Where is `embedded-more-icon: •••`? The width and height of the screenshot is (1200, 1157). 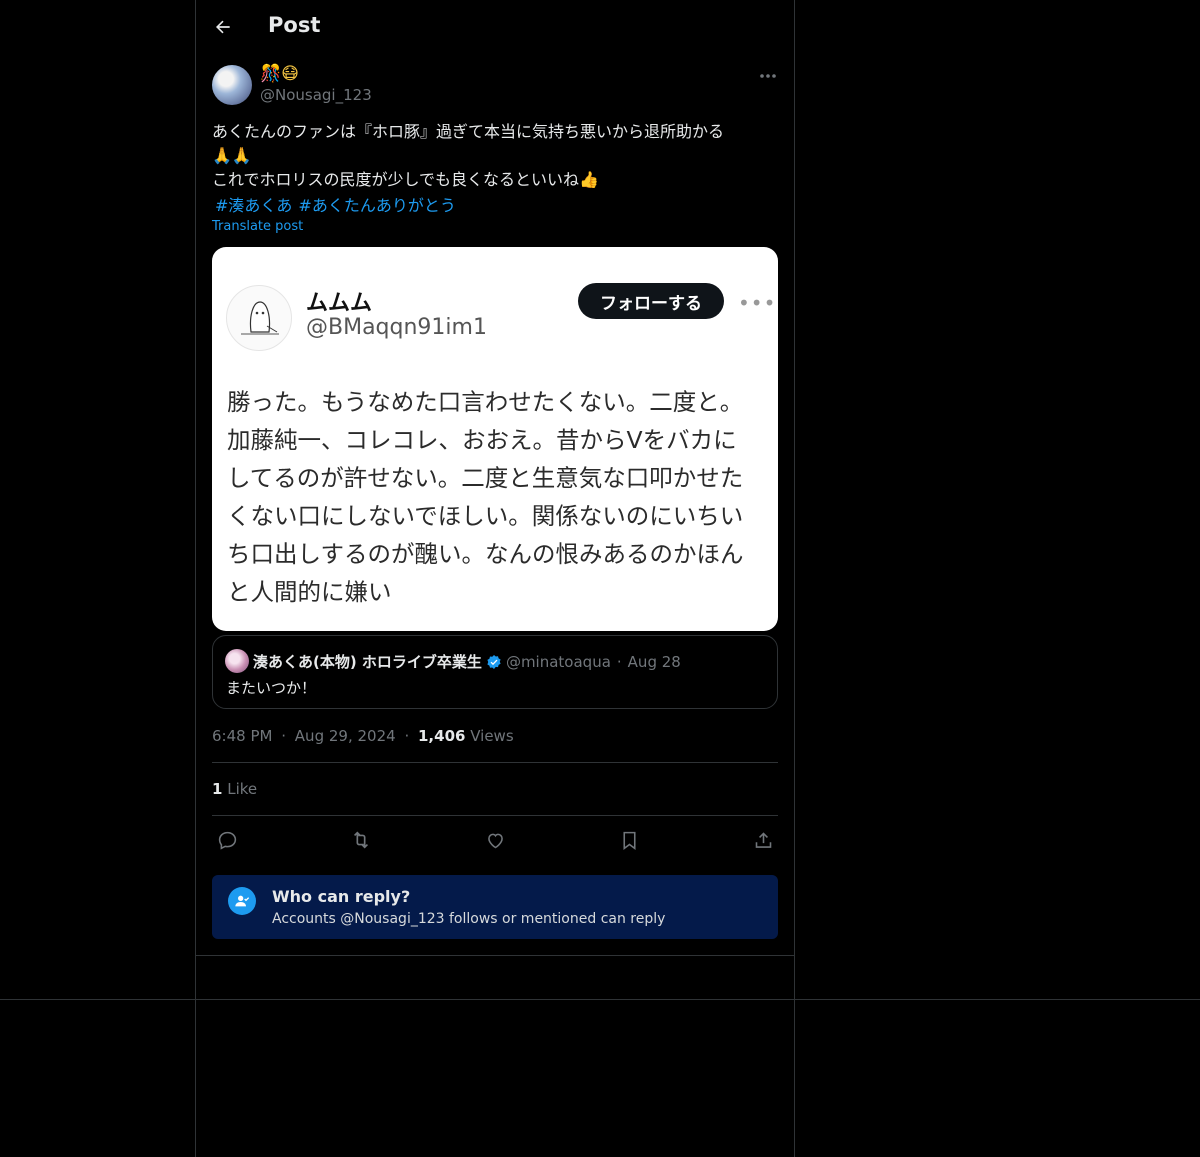 embedded-more-icon: ••• is located at coordinates (757, 303).